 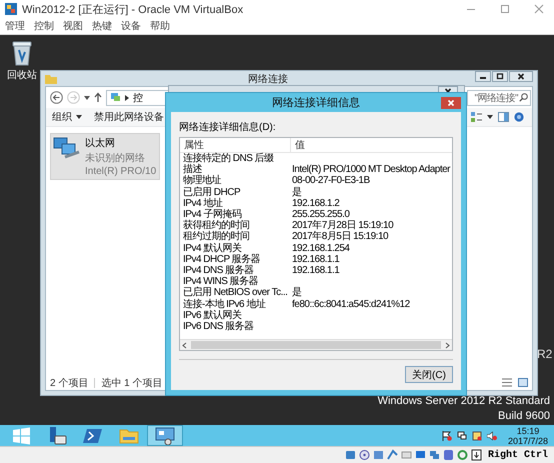 What do you see at coordinates (160, 26) in the screenshot?
I see `menu-item: 帮助` at bounding box center [160, 26].